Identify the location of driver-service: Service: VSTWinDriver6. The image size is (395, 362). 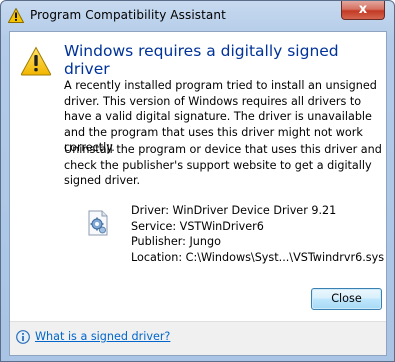
(197, 226).